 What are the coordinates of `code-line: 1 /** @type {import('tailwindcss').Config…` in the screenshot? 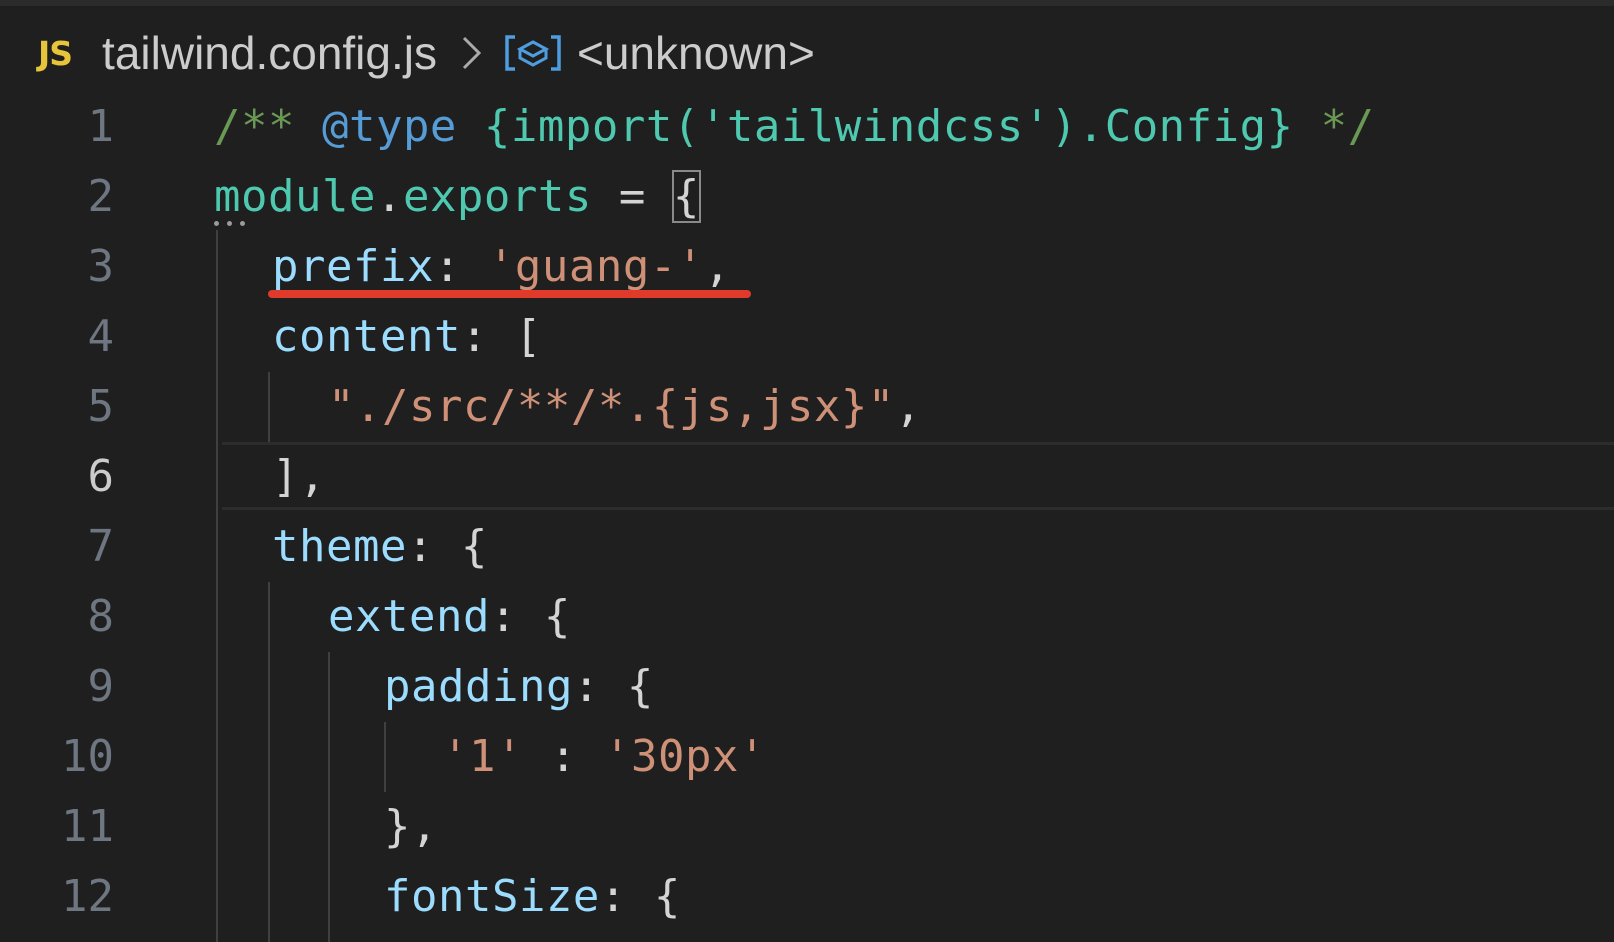 It's located at (807, 127).